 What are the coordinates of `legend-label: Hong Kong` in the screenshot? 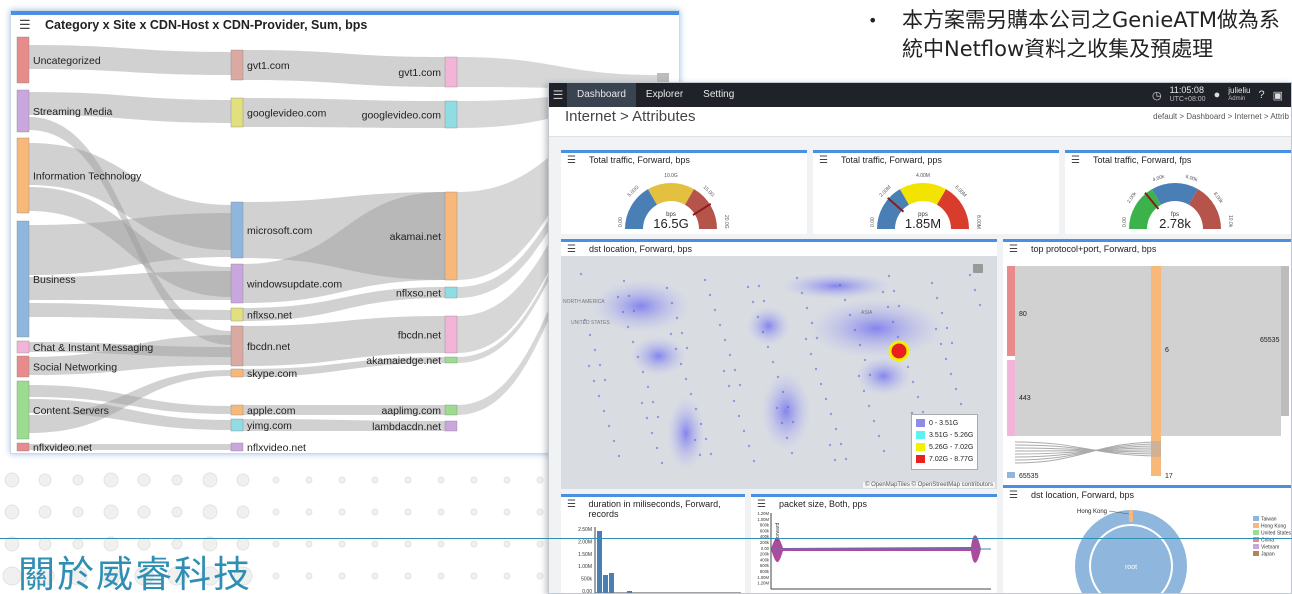 It's located at (1273, 527).